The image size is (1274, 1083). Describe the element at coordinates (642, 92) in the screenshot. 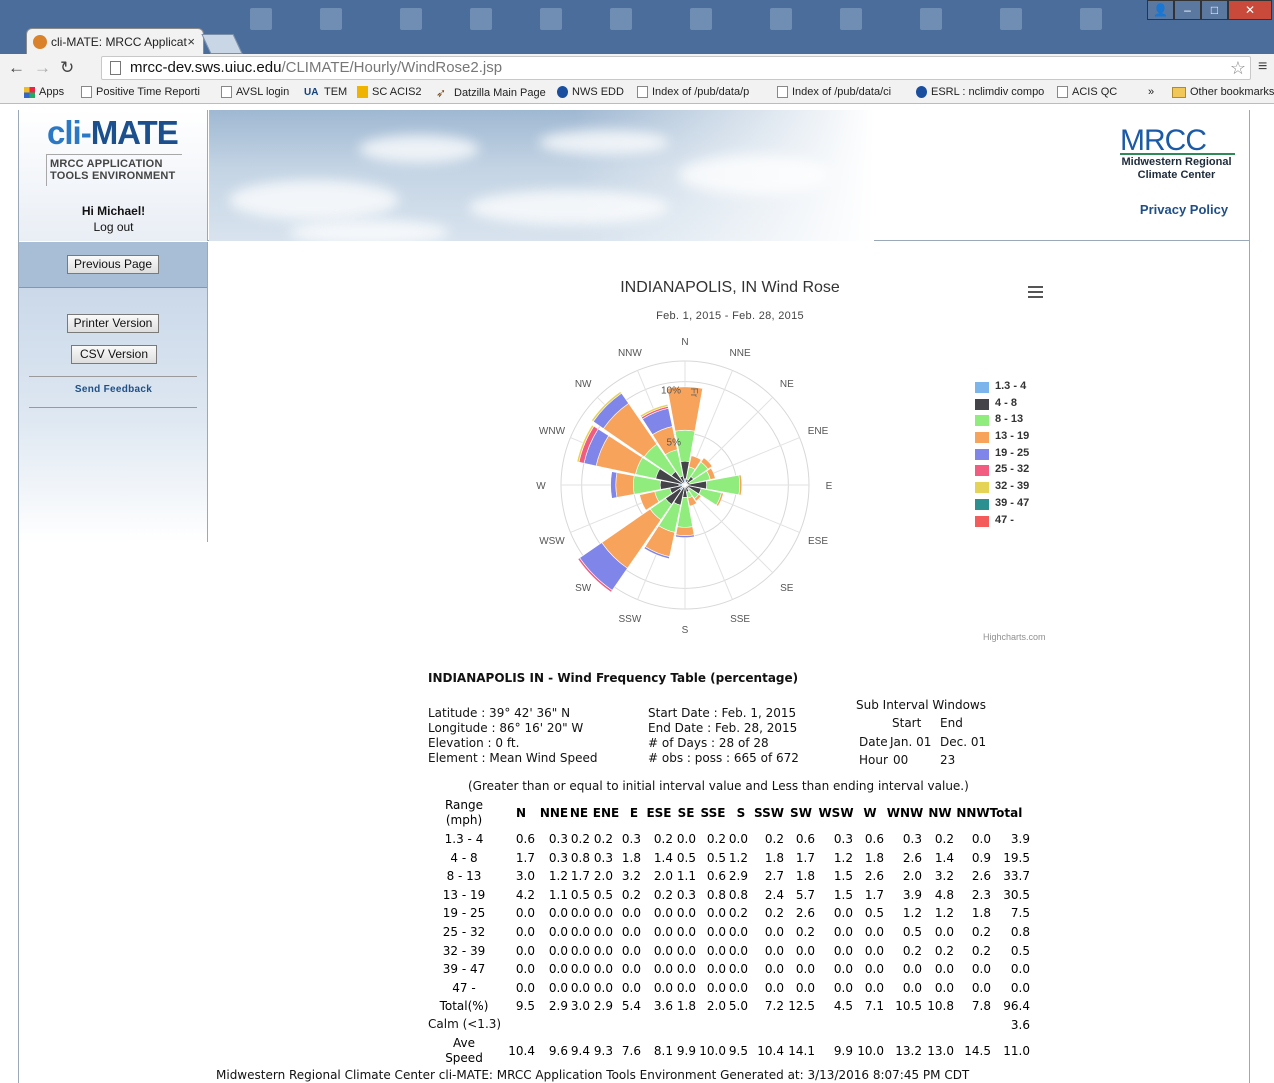

I see `page-icon` at that location.